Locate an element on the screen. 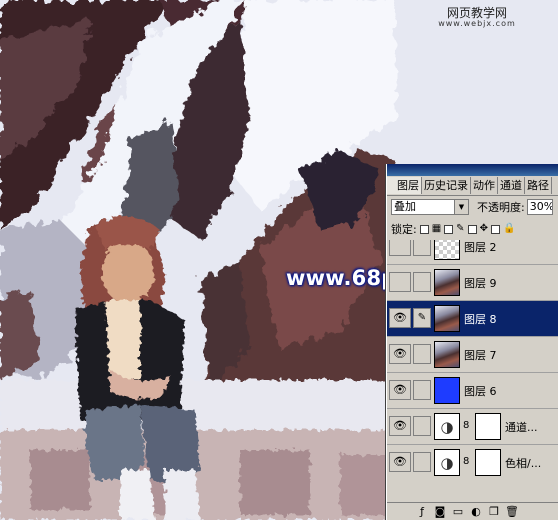  opacity-label: 不透明度: is located at coordinates (501, 207).